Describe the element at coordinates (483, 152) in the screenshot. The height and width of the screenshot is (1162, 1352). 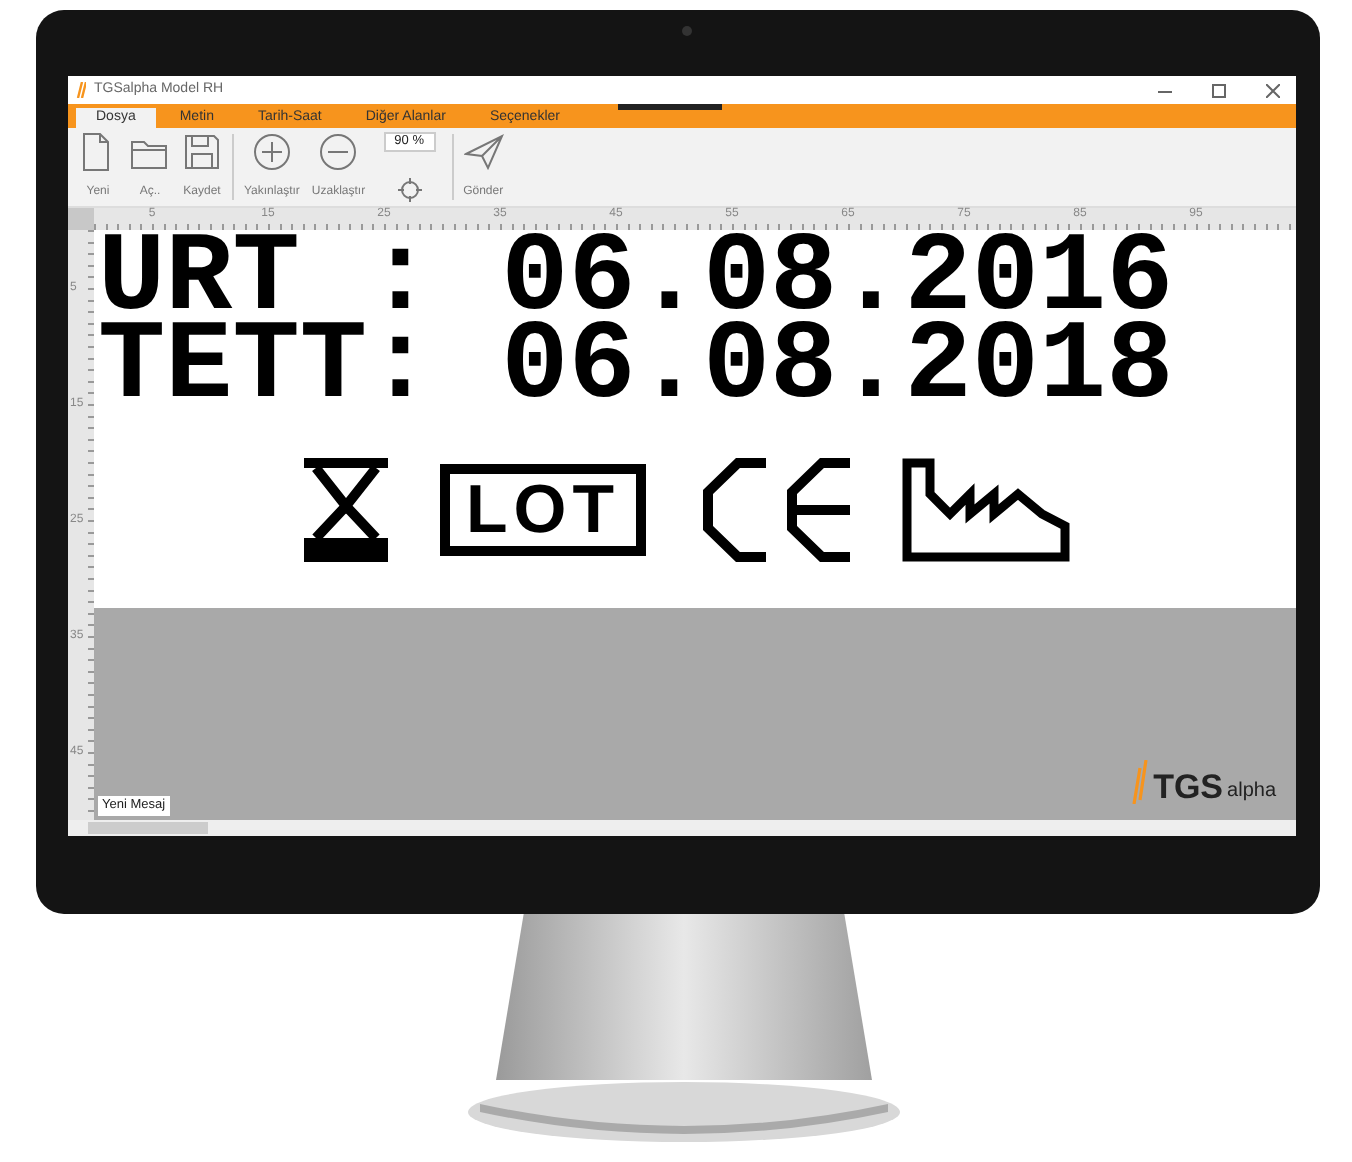
I see `paper-plane-icon` at that location.